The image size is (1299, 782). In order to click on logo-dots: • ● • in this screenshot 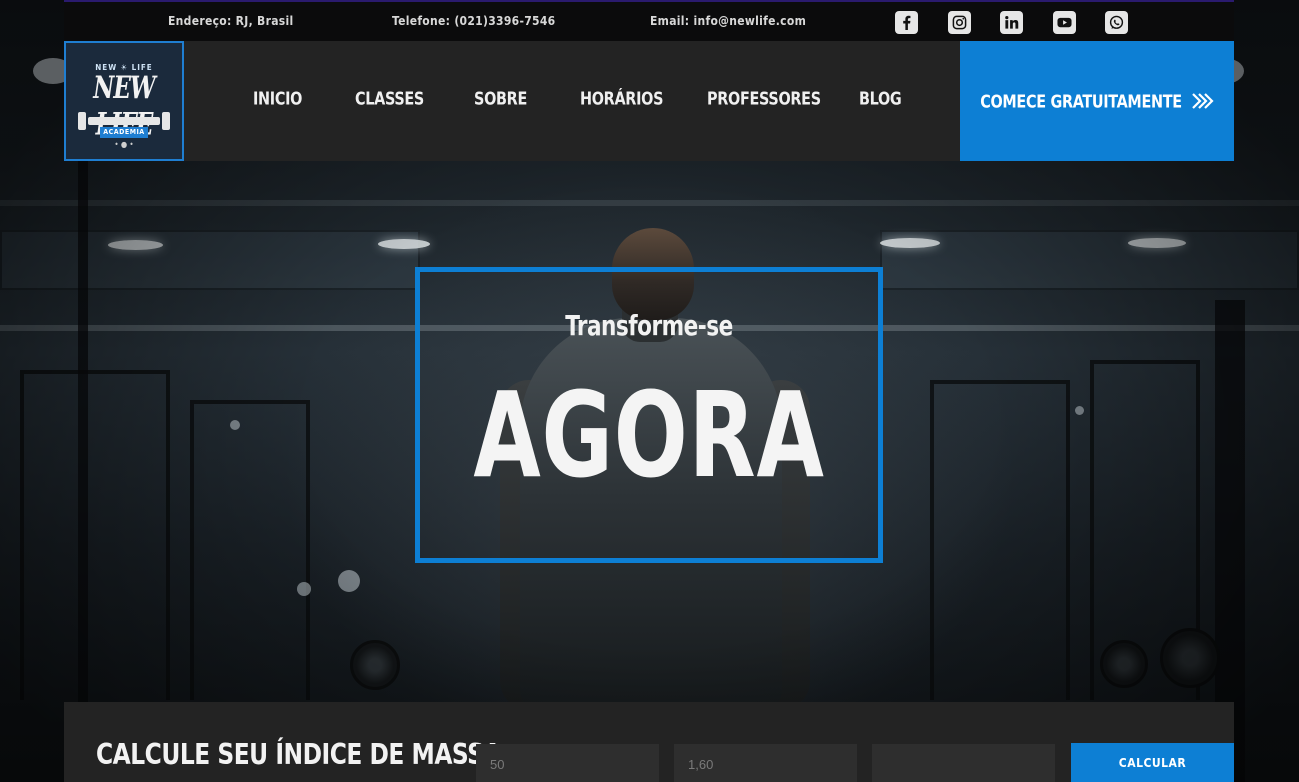, I will do `click(124, 144)`.